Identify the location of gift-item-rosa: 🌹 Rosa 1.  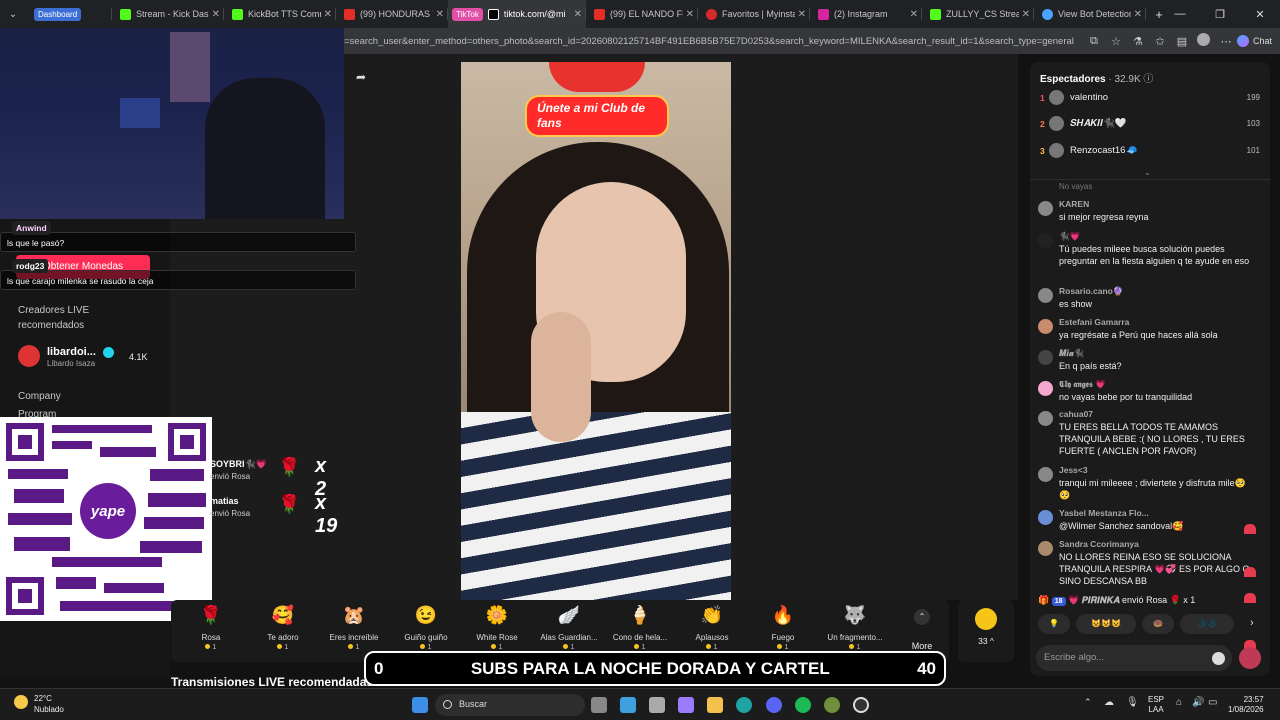
(211, 628).